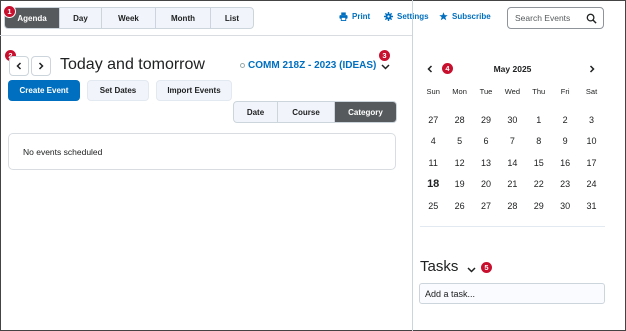 The width and height of the screenshot is (626, 331). What do you see at coordinates (433, 206) in the screenshot?
I see `calendar-day: 25` at bounding box center [433, 206].